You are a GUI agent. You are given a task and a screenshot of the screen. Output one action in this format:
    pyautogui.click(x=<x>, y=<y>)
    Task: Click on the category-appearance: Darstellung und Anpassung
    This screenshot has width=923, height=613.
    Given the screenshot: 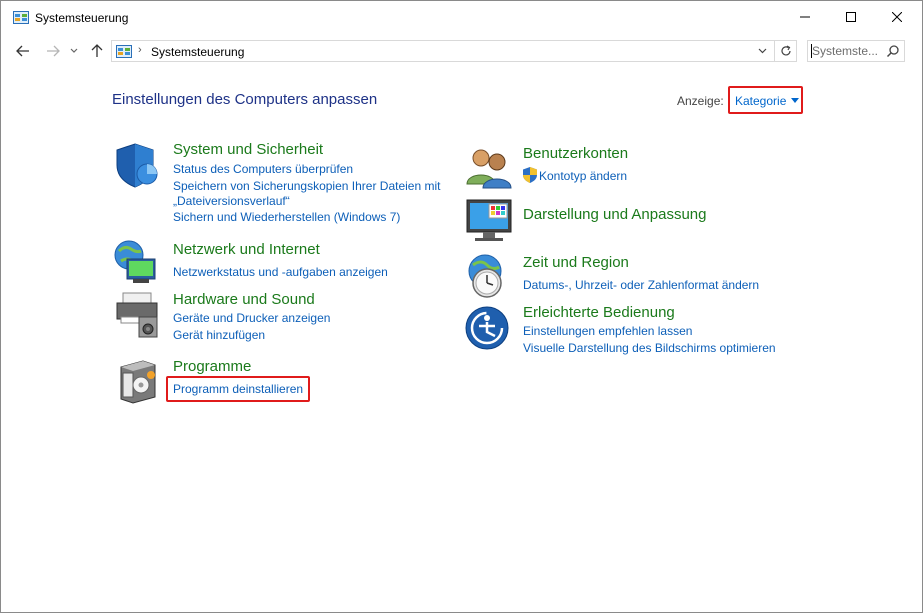 What is the action you would take?
    pyautogui.click(x=635, y=220)
    